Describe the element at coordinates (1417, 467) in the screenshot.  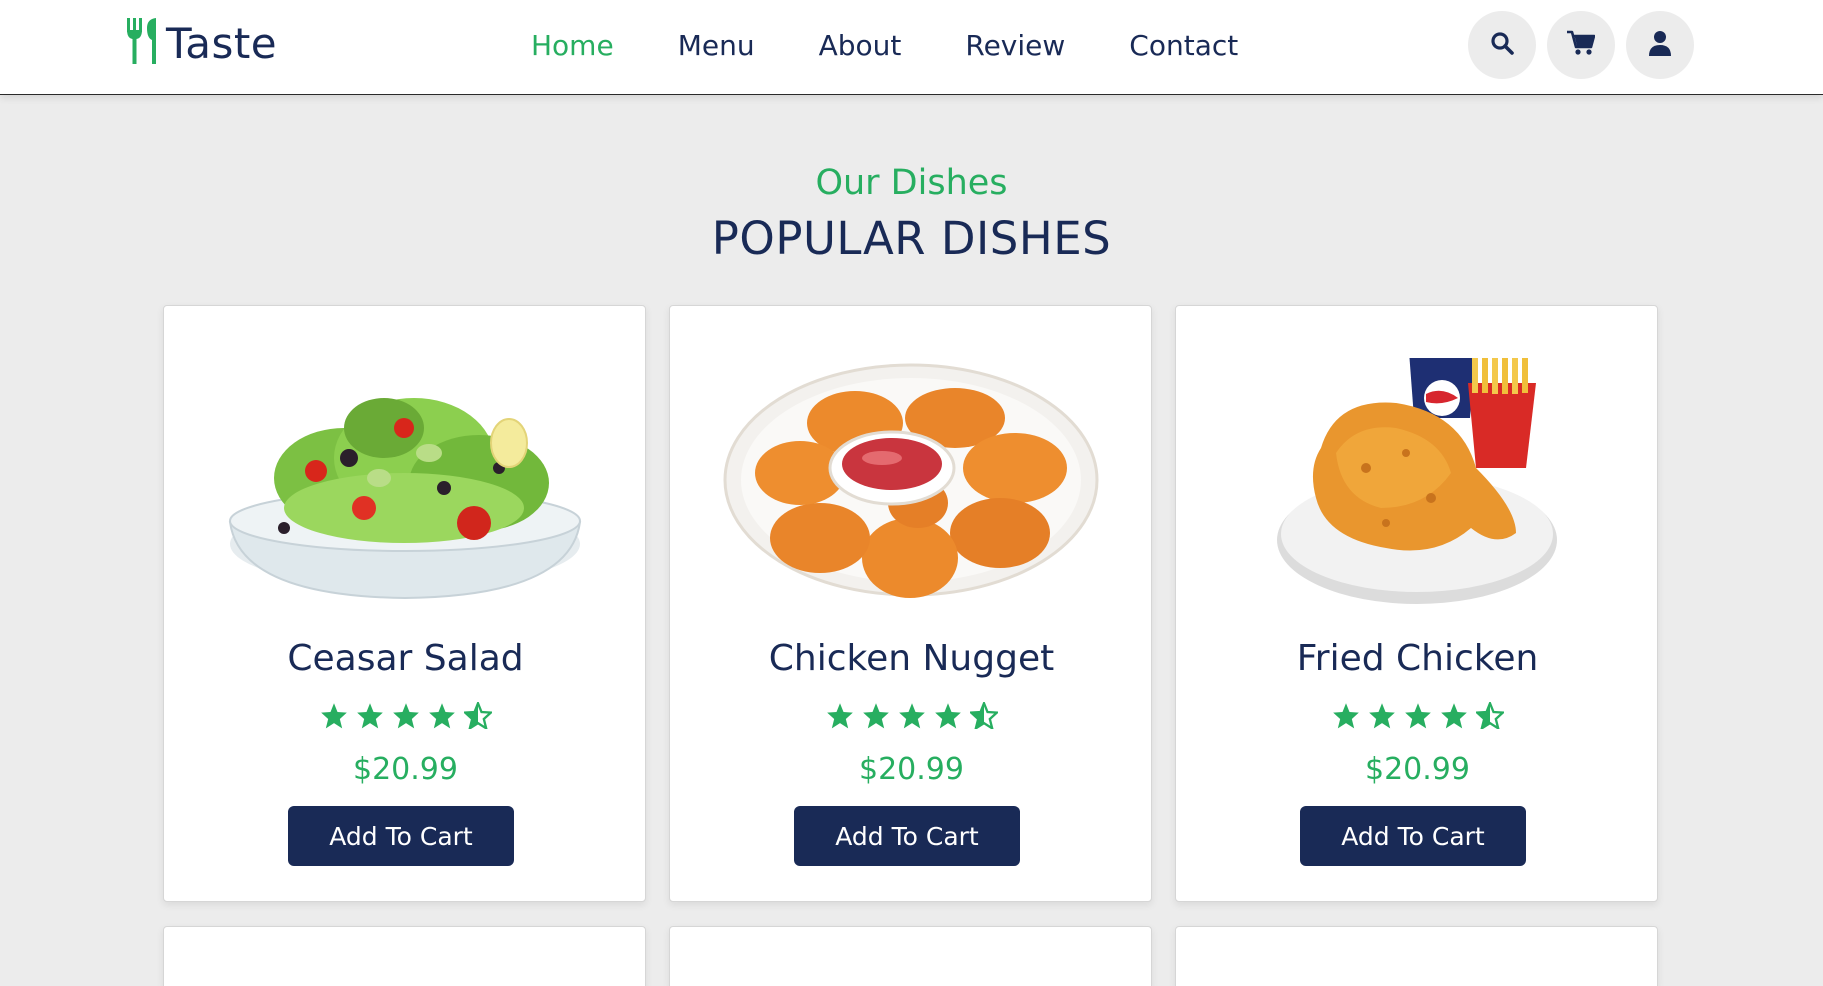
I see `fried-chicken-image` at that location.